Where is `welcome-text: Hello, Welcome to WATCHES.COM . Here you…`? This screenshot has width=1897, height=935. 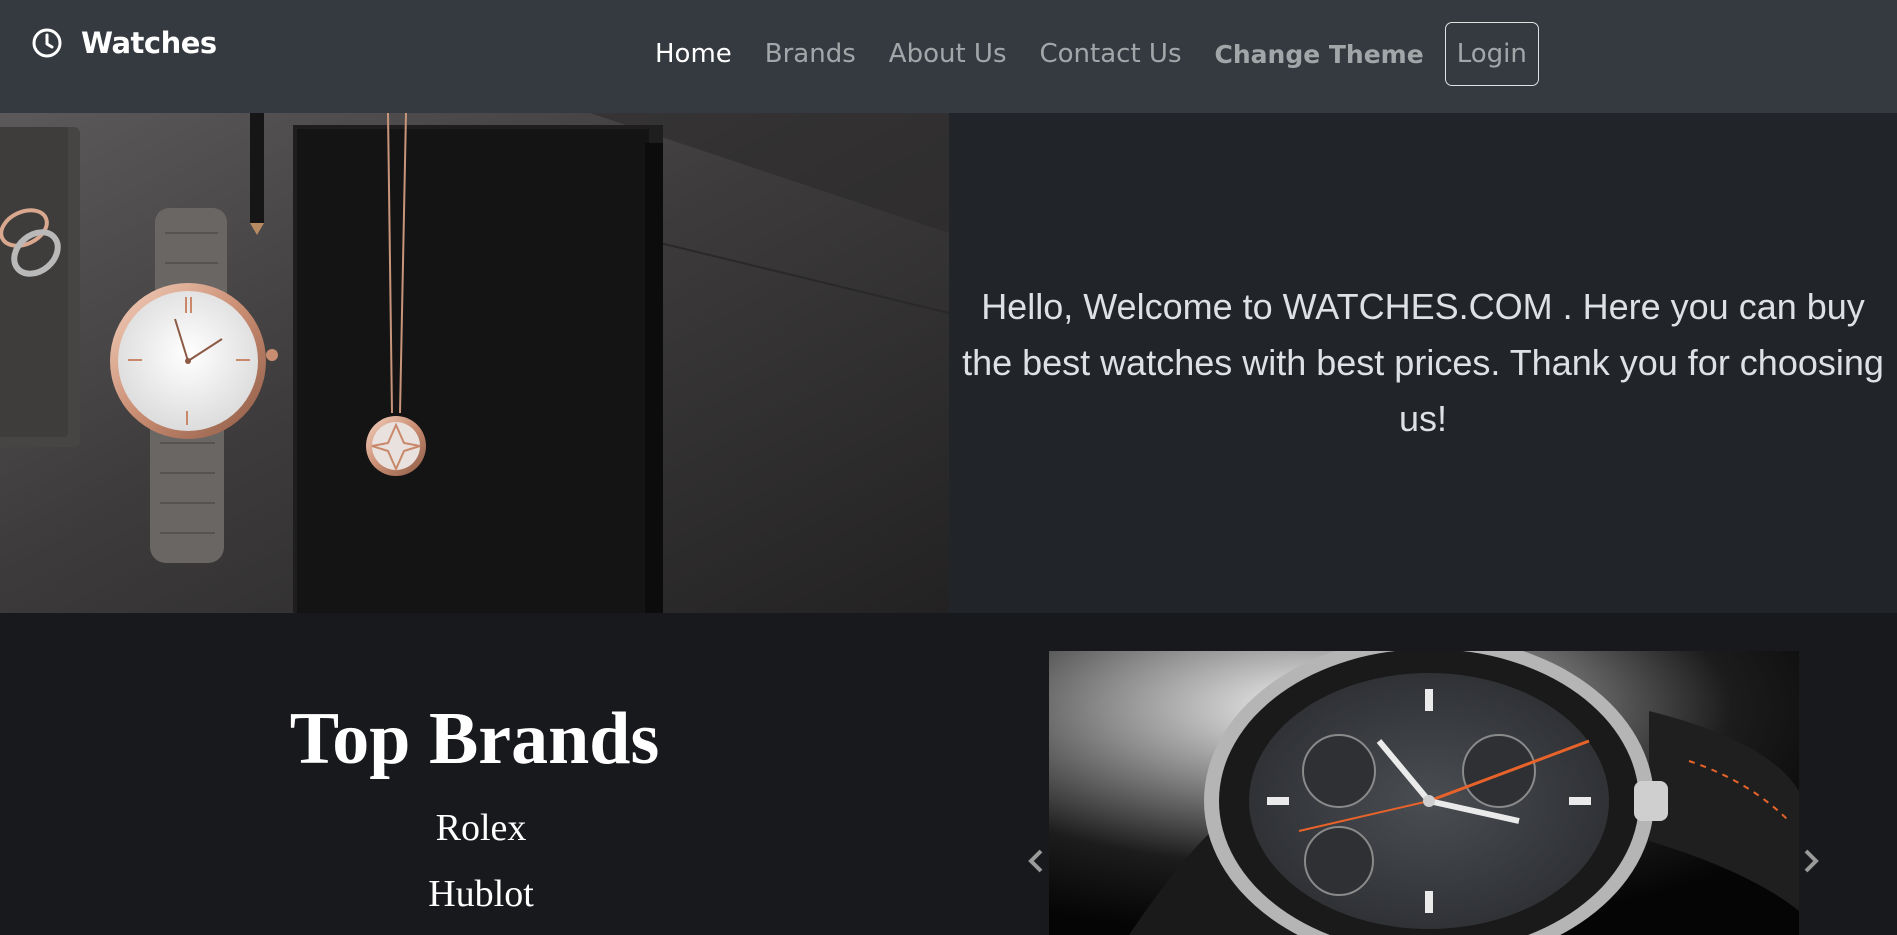 welcome-text: Hello, Welcome to WATCHES.COM . Here you… is located at coordinates (1423, 362).